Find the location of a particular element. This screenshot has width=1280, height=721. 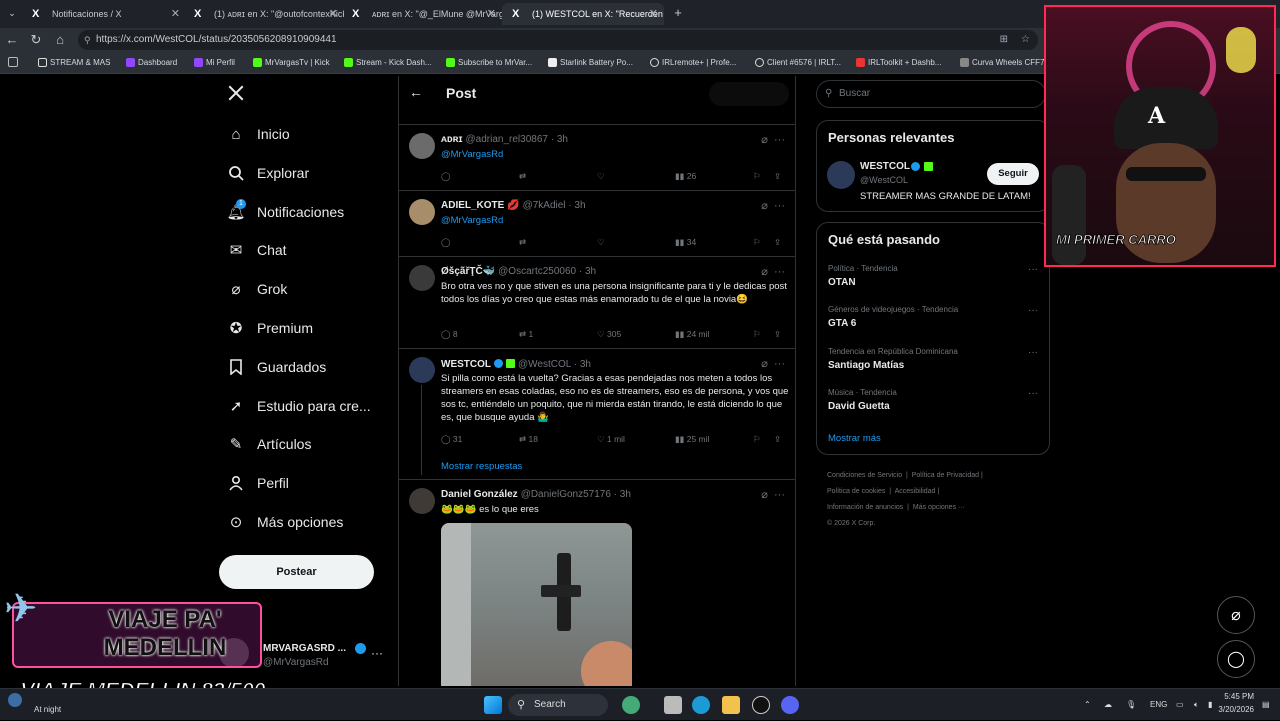

views-icon: ▮▮ 34 is located at coordinates (685, 242).